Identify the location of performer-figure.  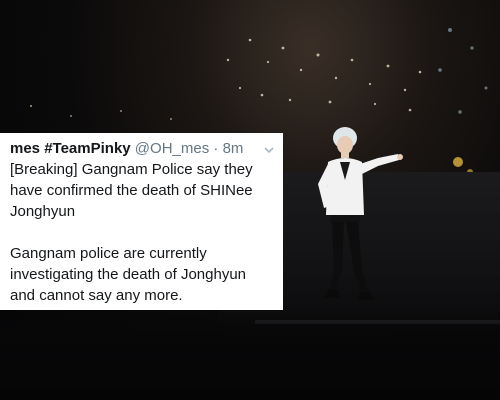
(360, 213).